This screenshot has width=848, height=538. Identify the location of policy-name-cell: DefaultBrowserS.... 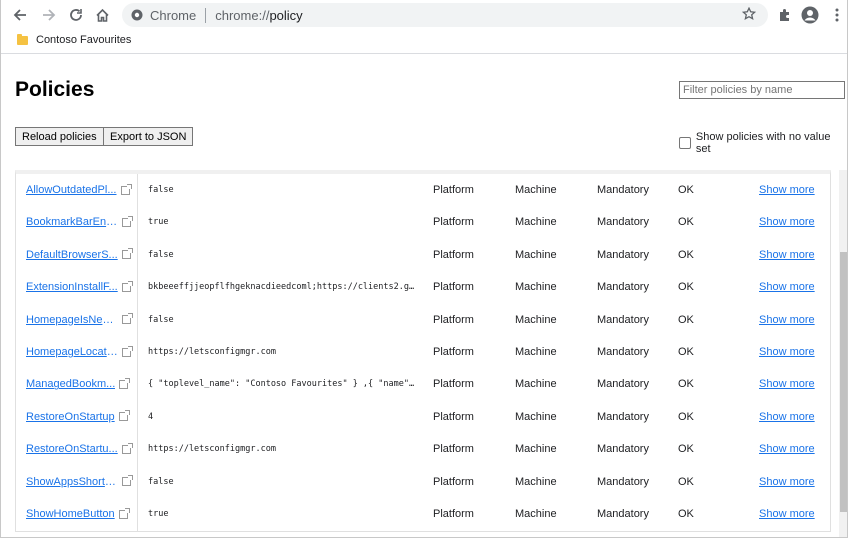
(82, 255).